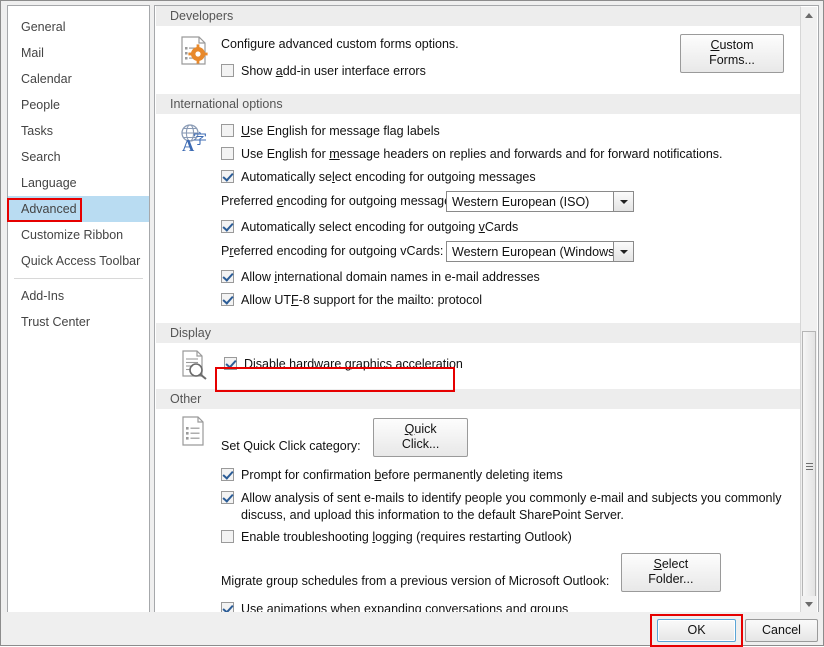  I want to click on message-headers-accel: m, so click(334, 154).